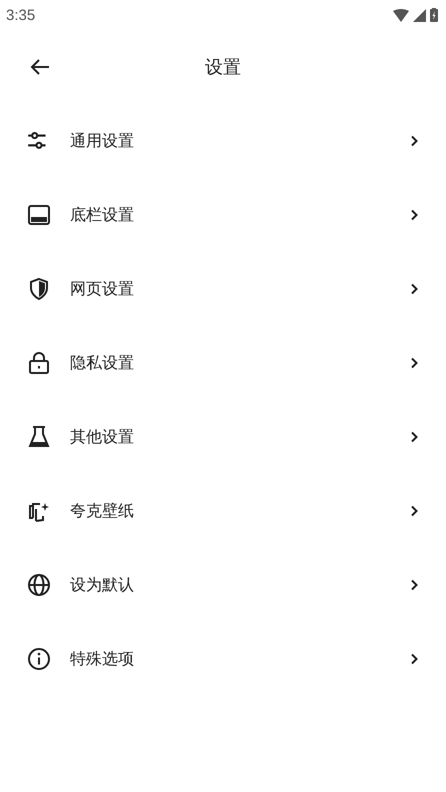  What do you see at coordinates (102, 363) in the screenshot?
I see `settings-label: 隐私设置` at bounding box center [102, 363].